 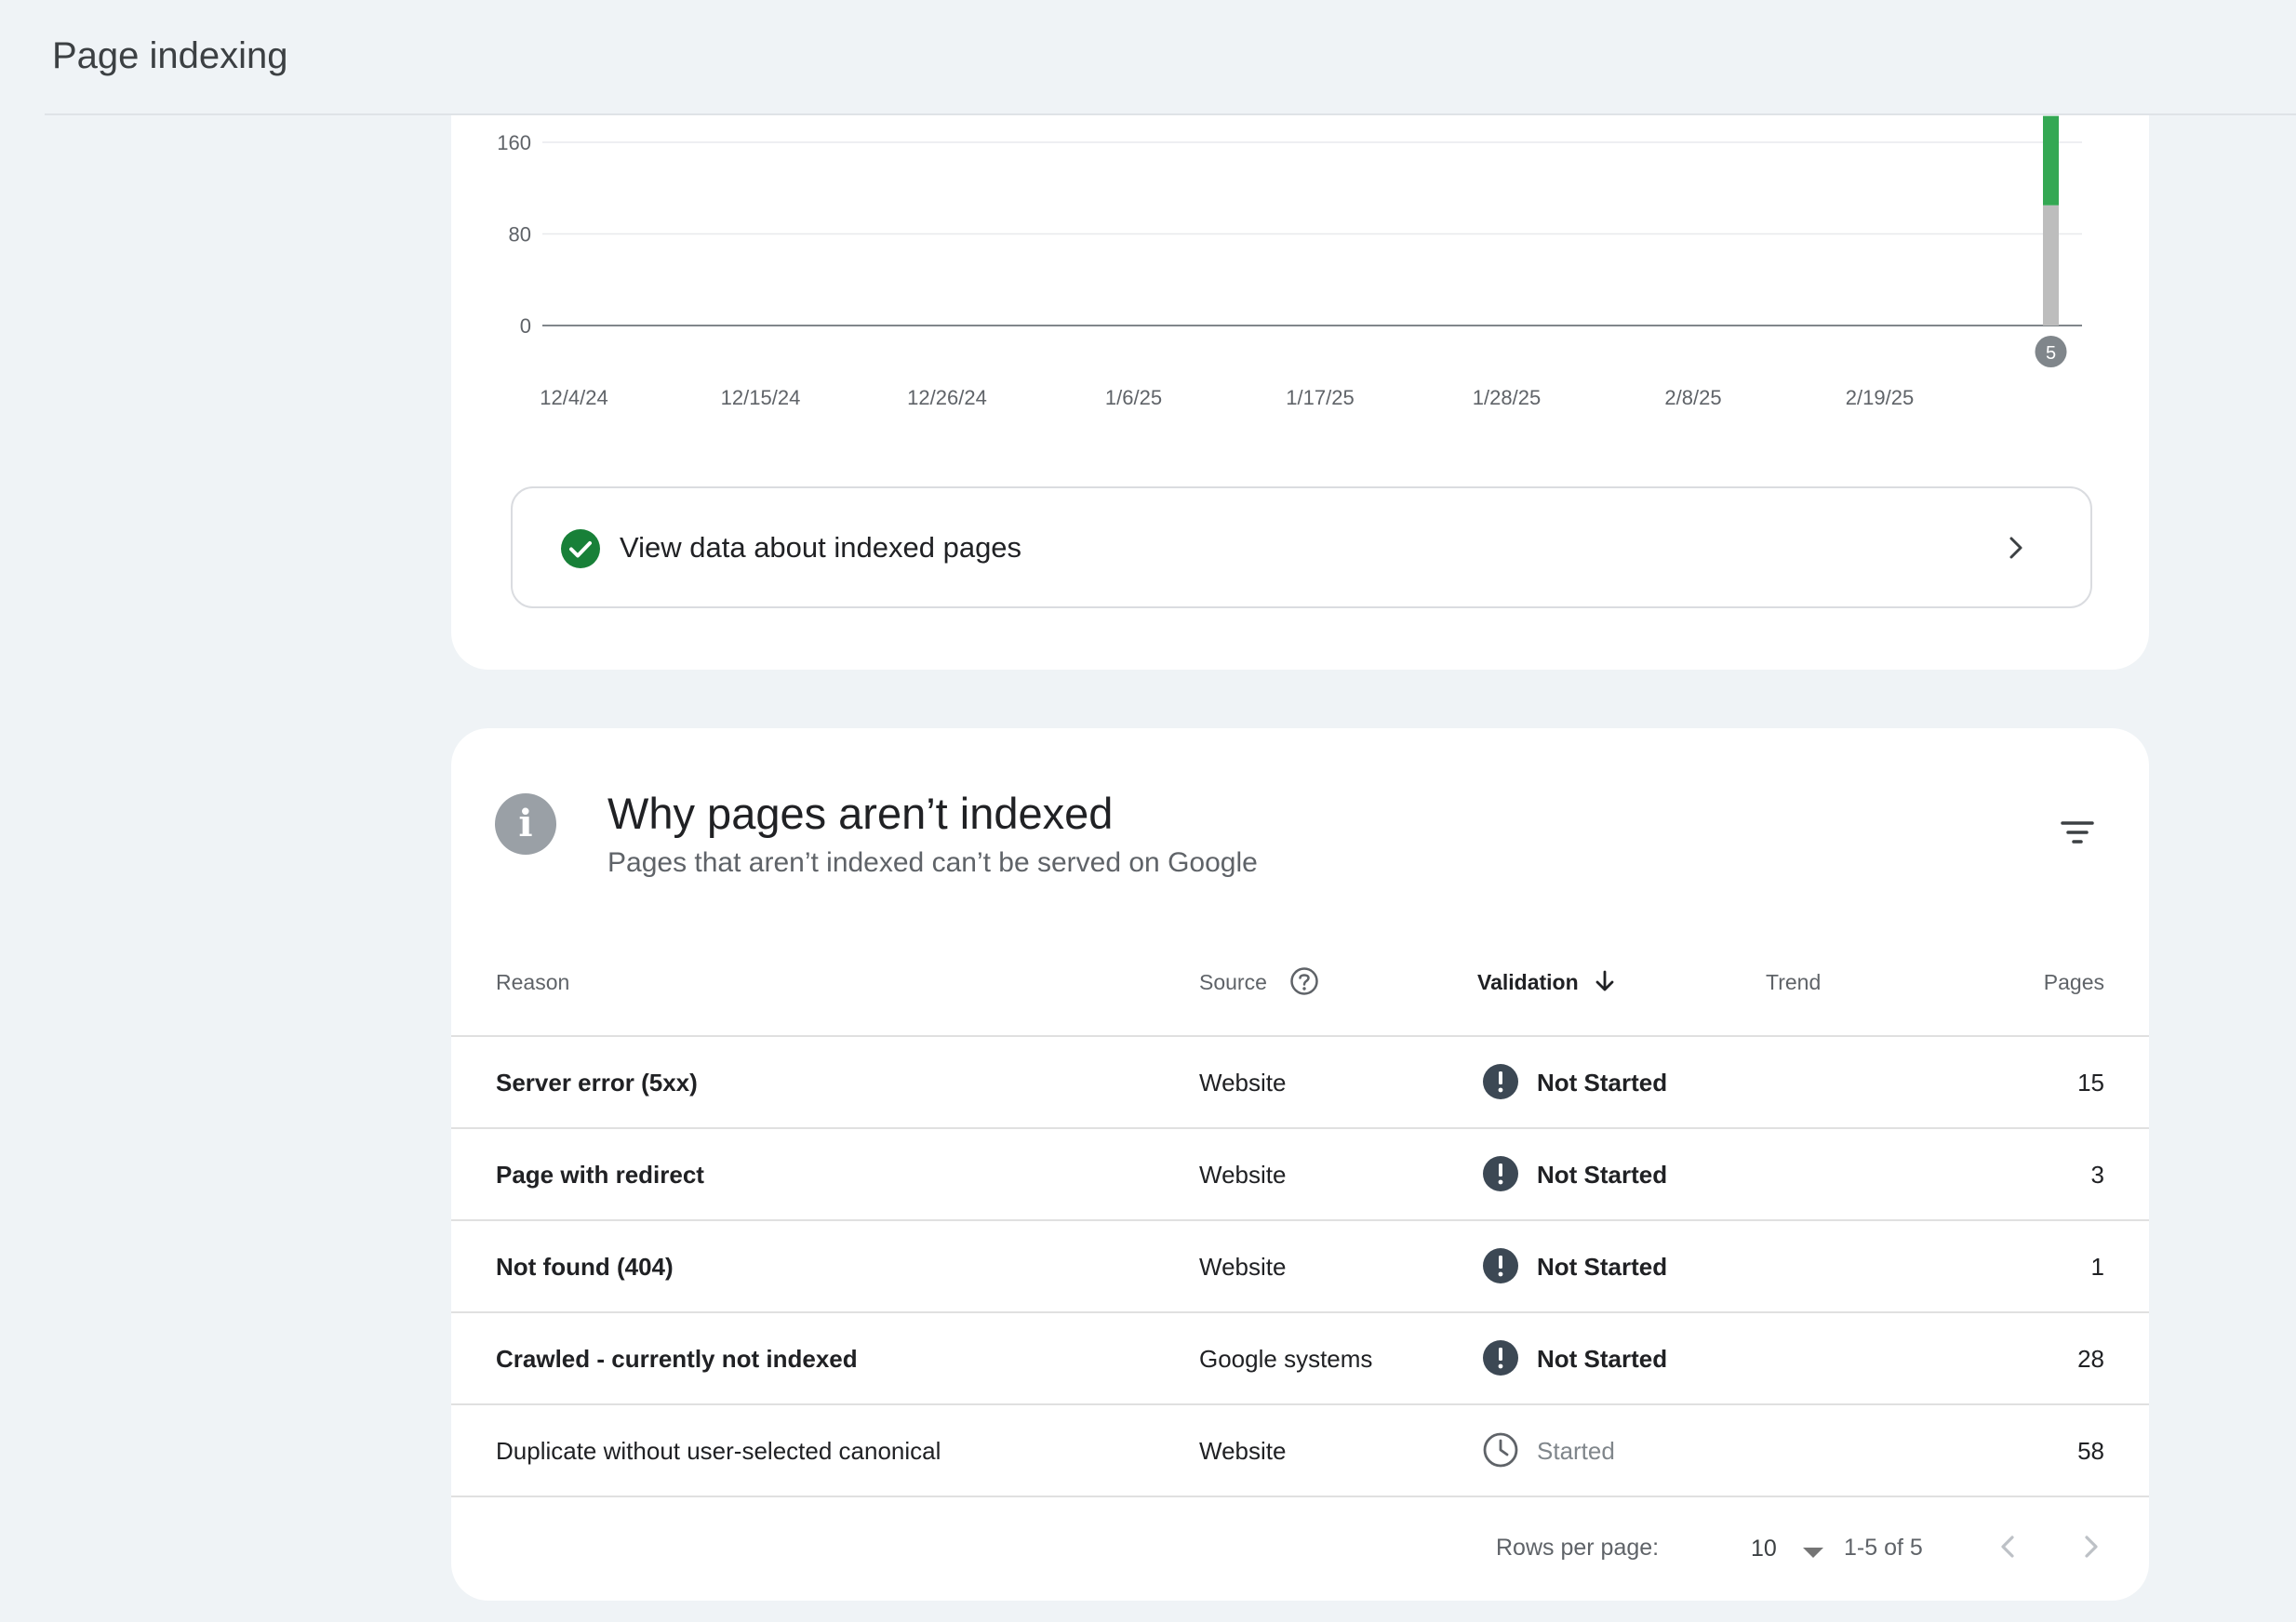 I want to click on reason-cell: Server error (5xx), so click(x=597, y=1083).